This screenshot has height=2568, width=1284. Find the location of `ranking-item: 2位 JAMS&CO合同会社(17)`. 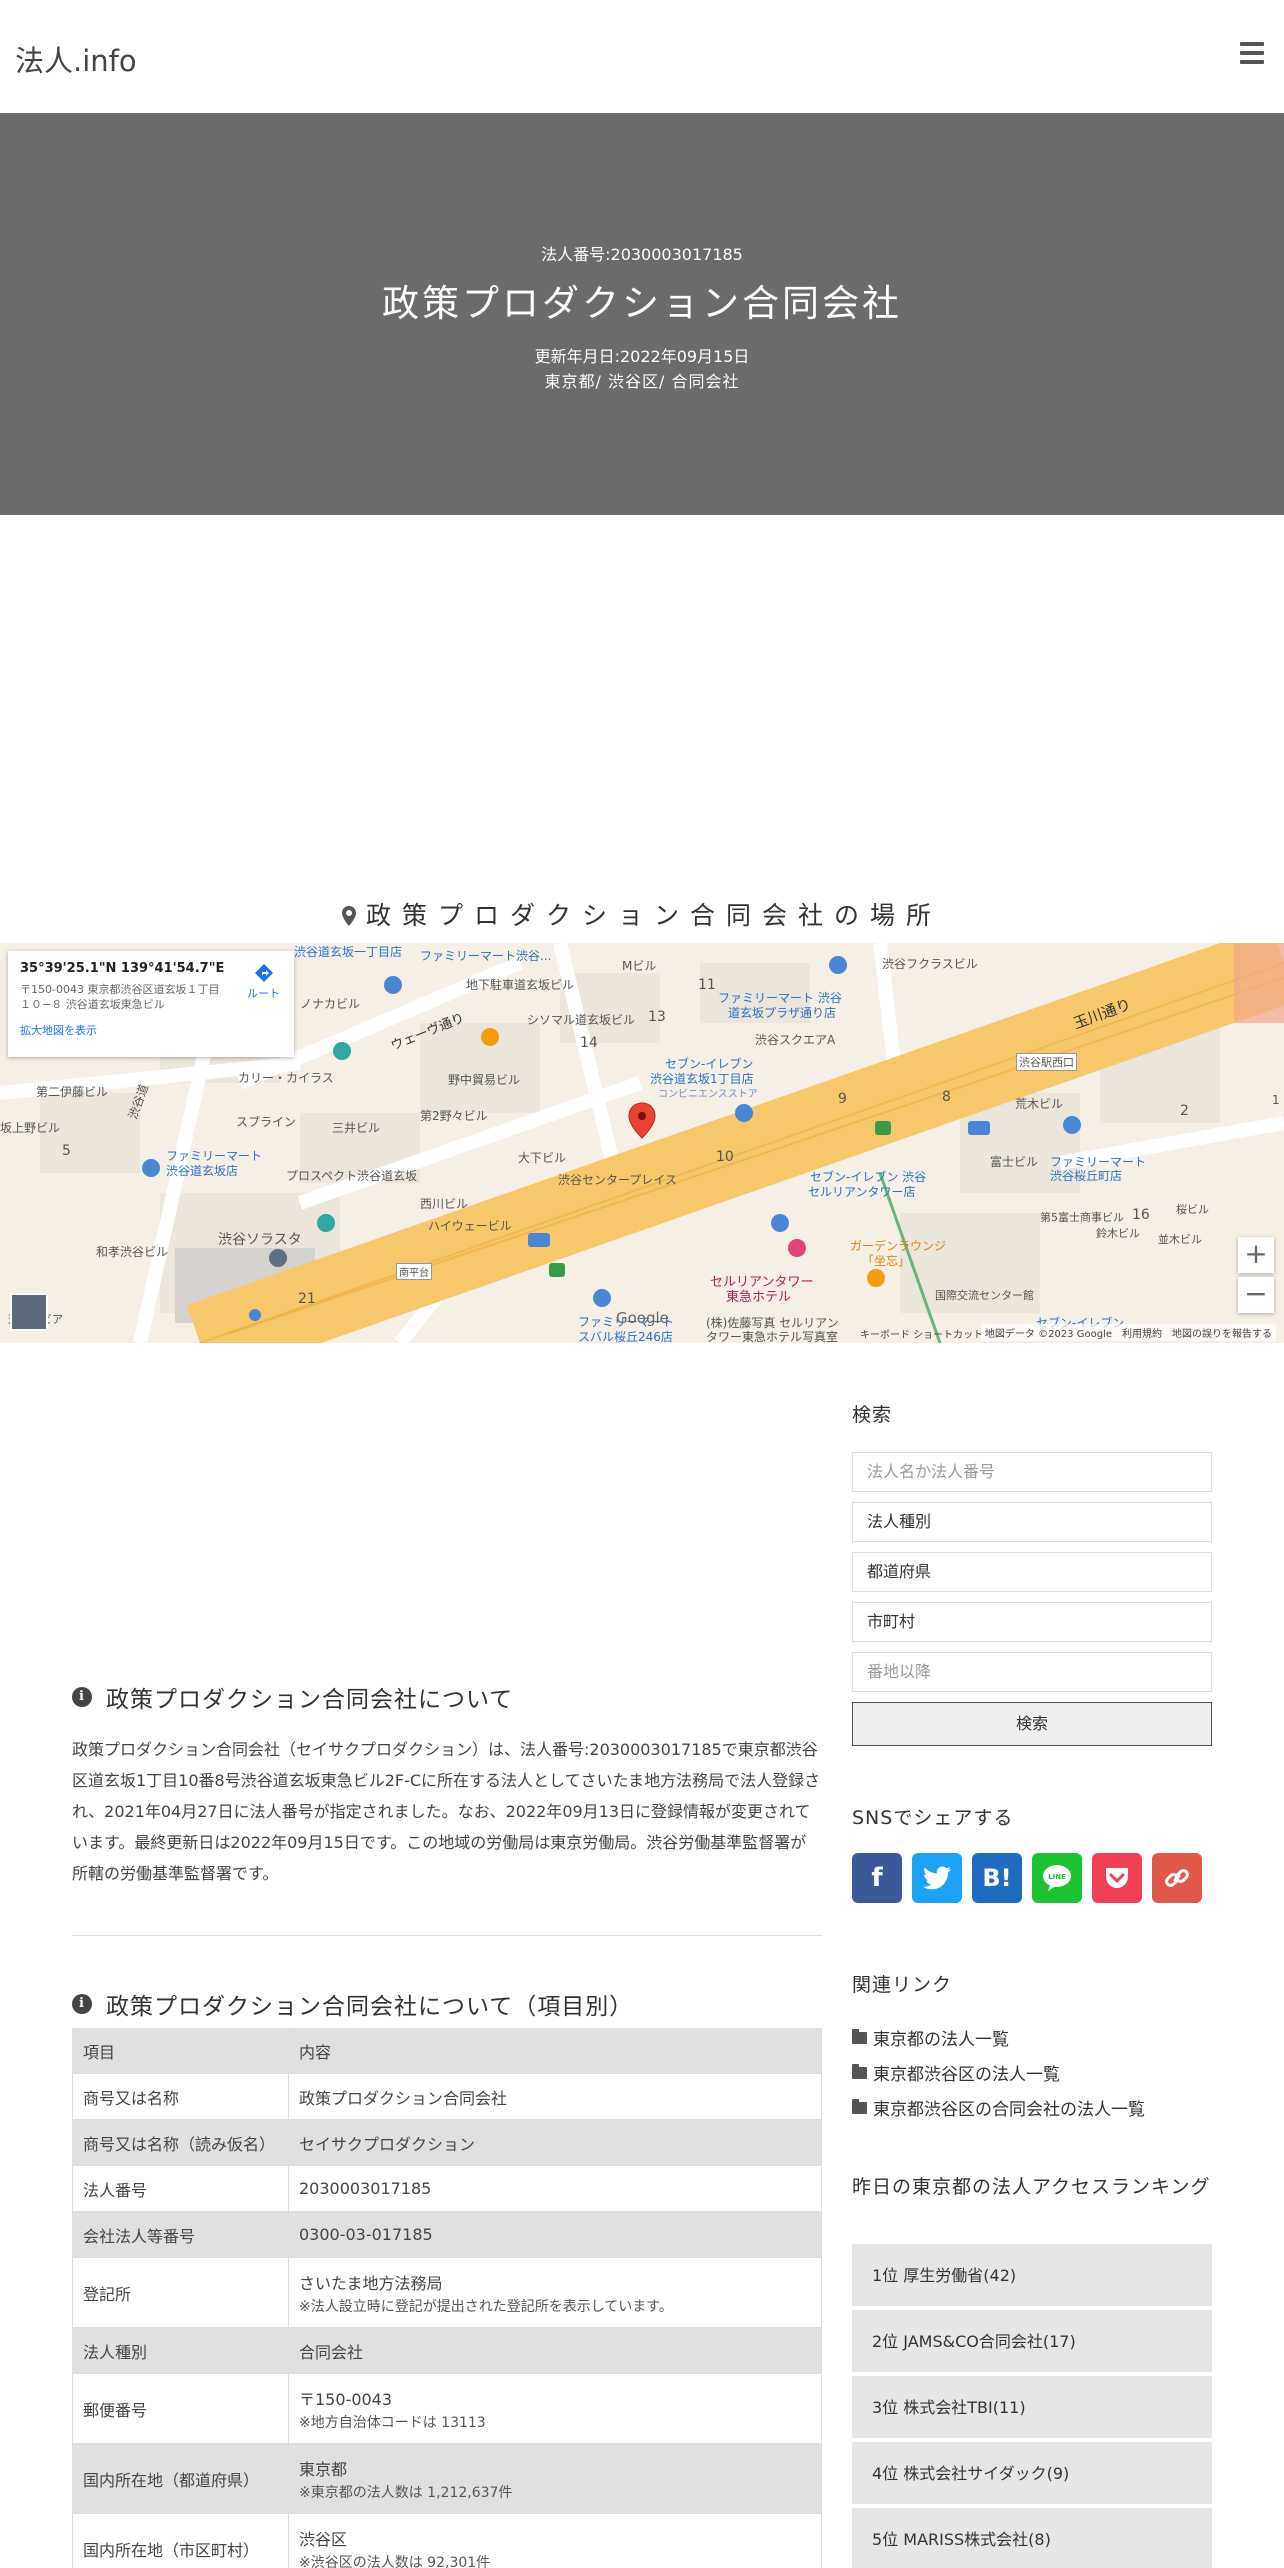

ranking-item: 2位 JAMS&CO合同会社(17) is located at coordinates (1032, 2342).